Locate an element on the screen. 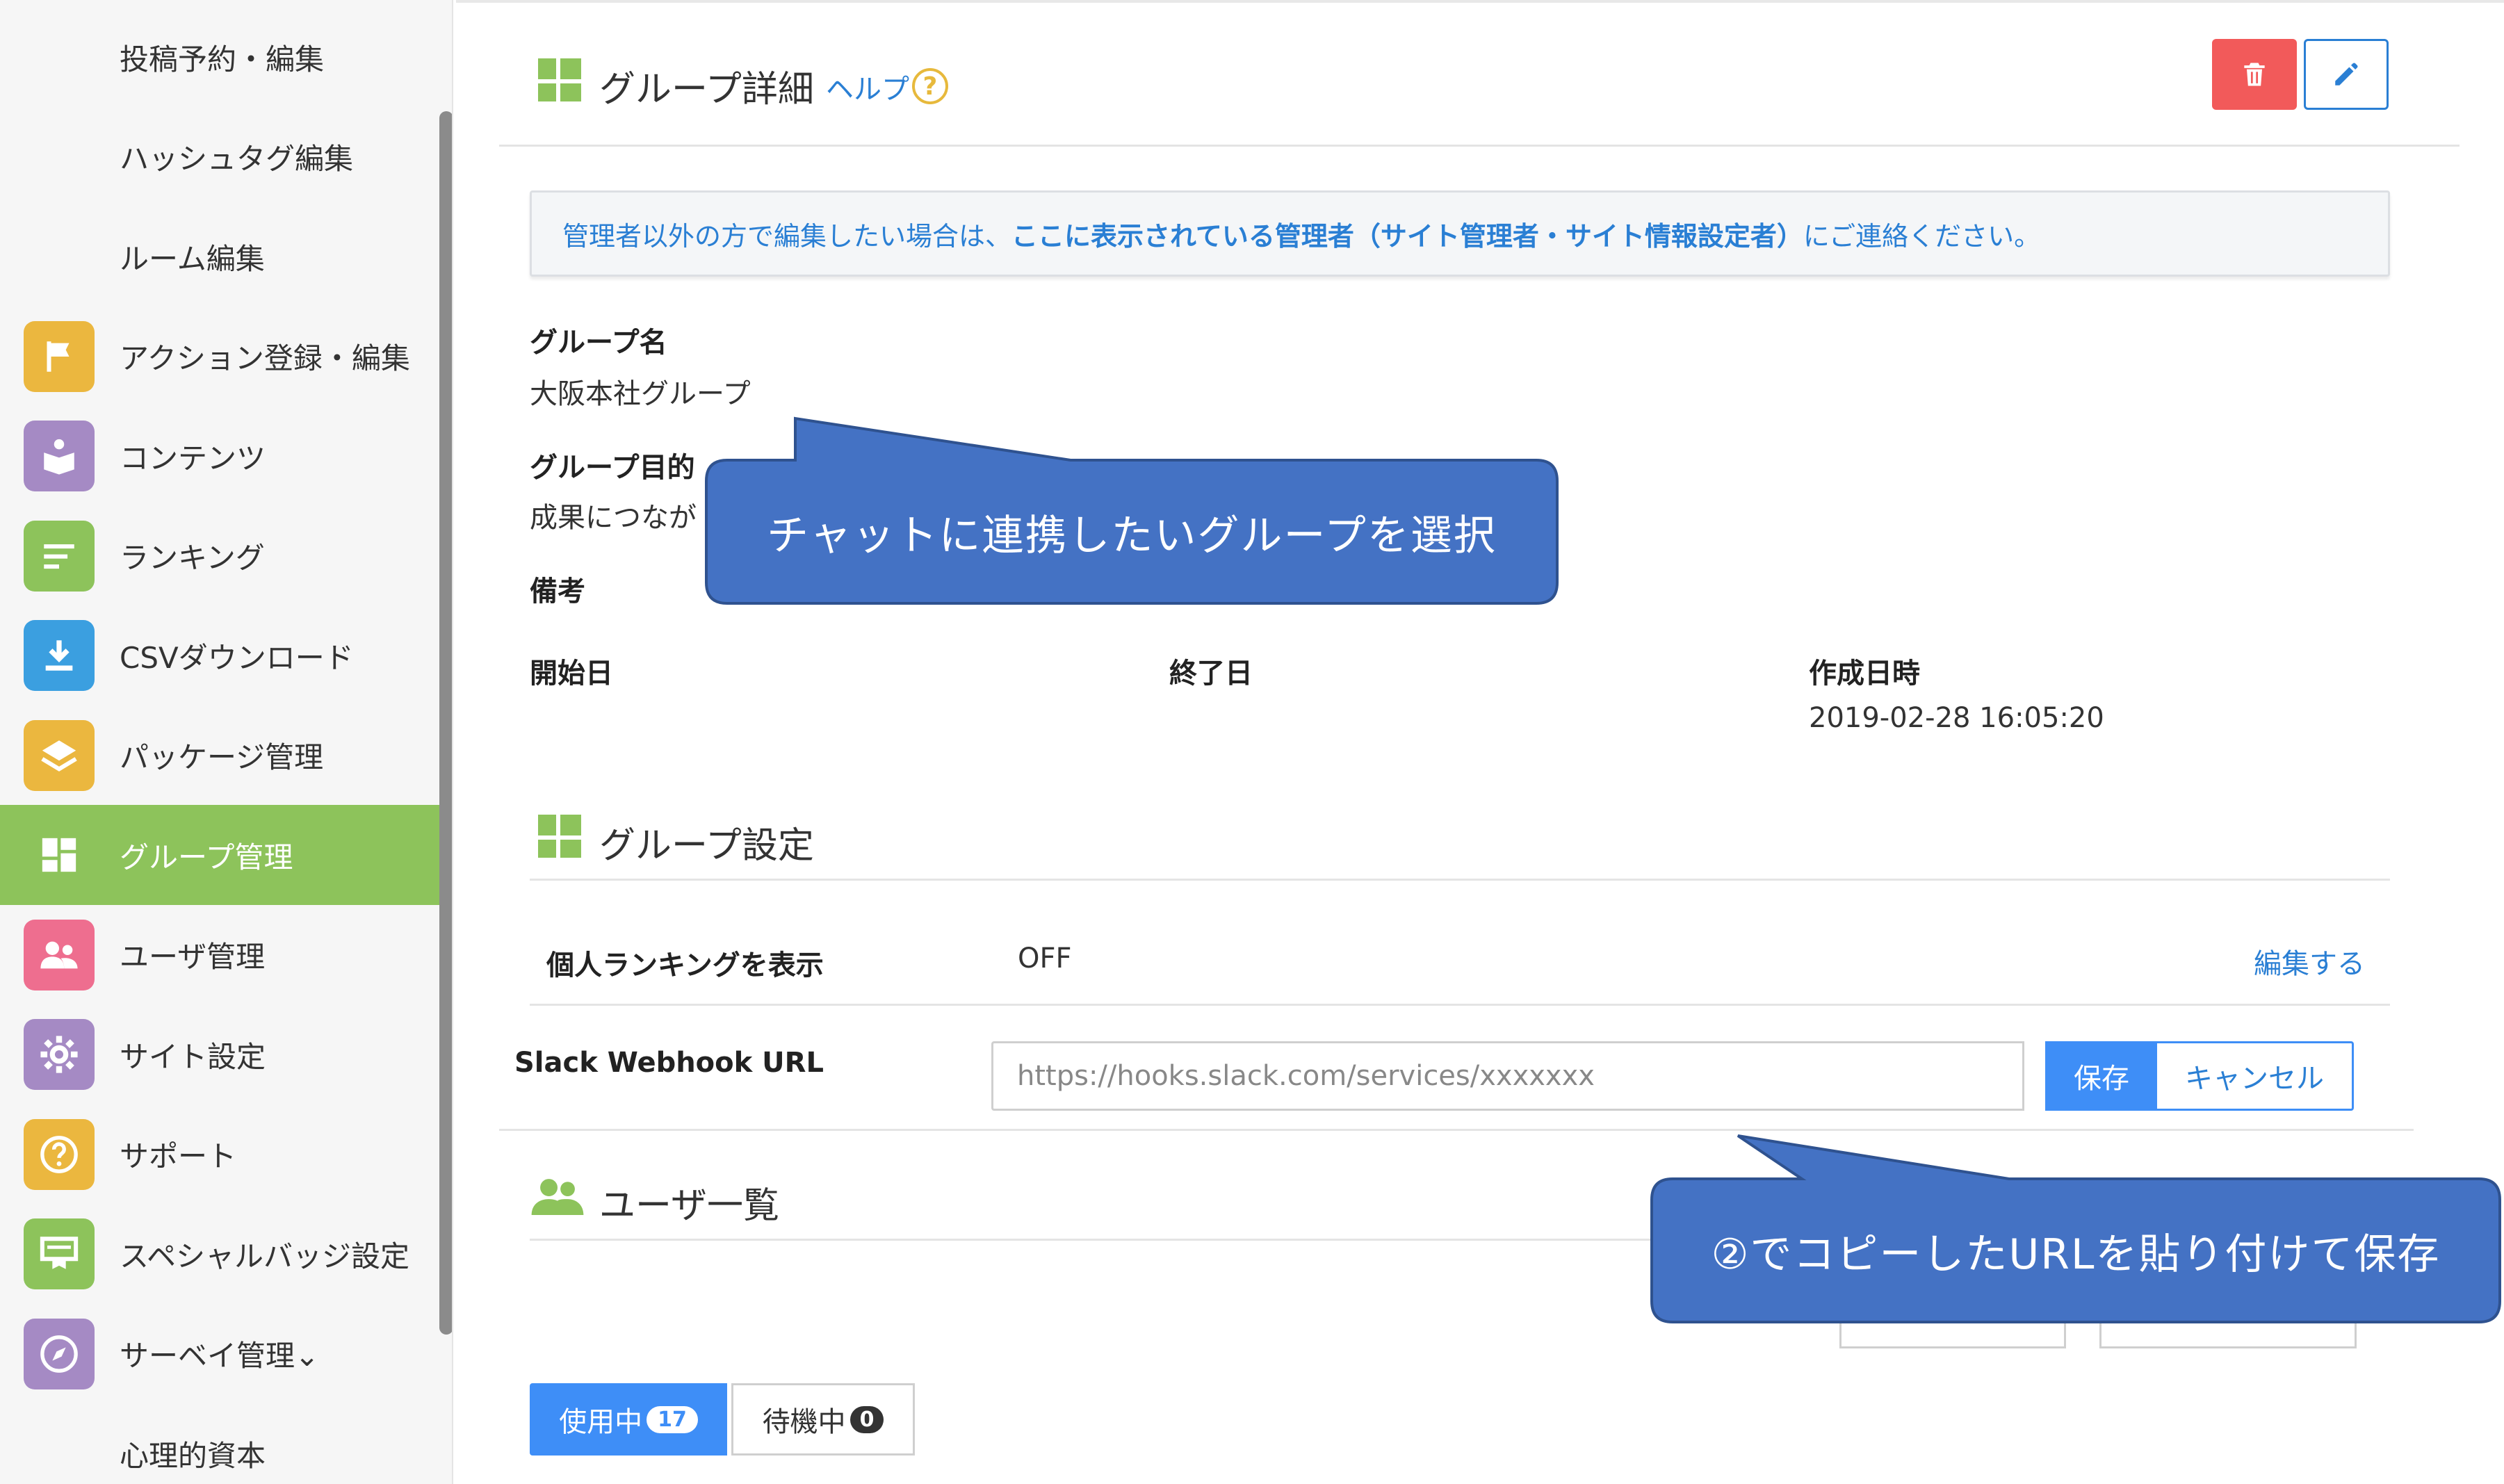  sidebar-item: 投稿予約・編集 is located at coordinates (219, 57).